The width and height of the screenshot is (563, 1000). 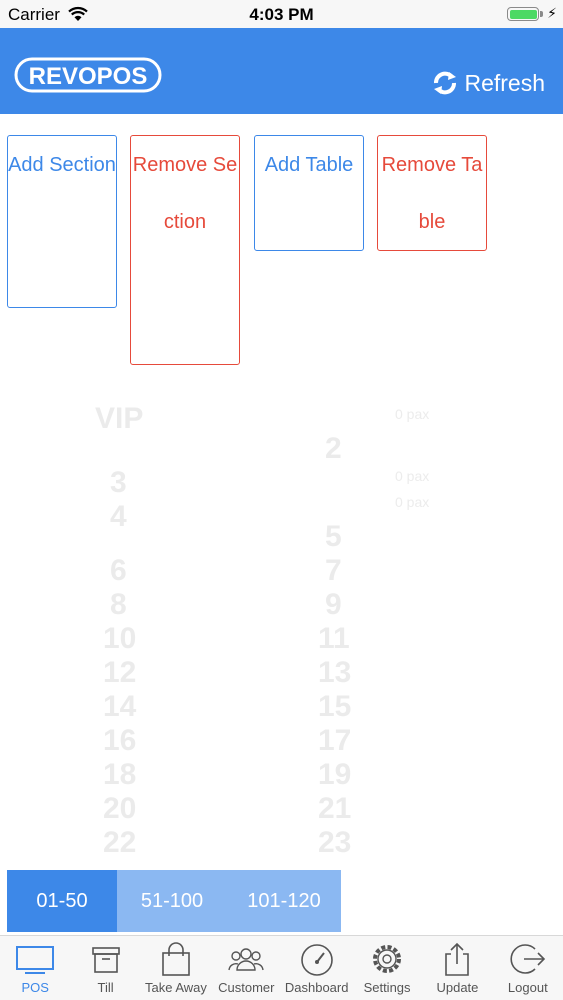 I want to click on tab-customer: Customer, so click(x=246, y=968).